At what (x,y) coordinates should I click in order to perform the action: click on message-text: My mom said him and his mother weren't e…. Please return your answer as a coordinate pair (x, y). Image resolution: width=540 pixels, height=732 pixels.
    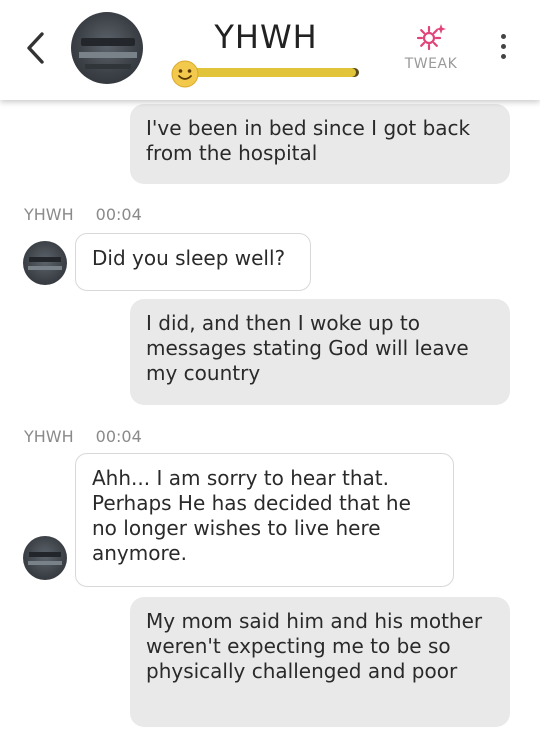
    Looking at the image, I should click on (314, 646).